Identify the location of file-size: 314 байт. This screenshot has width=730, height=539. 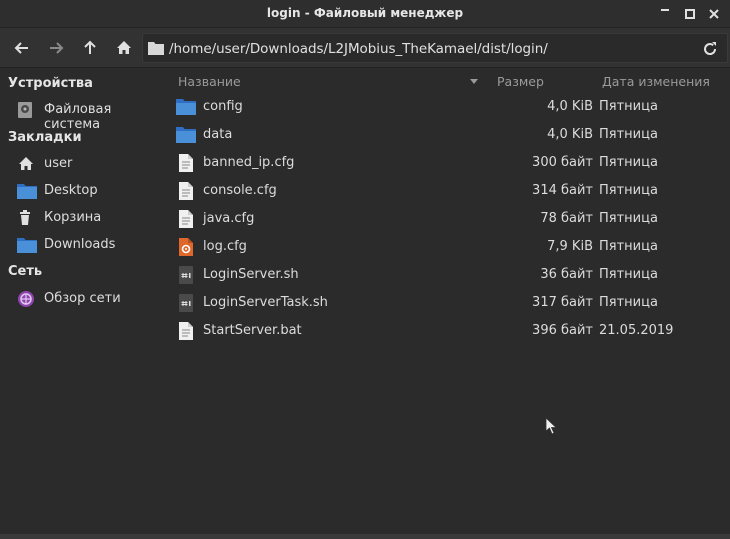
(562, 190).